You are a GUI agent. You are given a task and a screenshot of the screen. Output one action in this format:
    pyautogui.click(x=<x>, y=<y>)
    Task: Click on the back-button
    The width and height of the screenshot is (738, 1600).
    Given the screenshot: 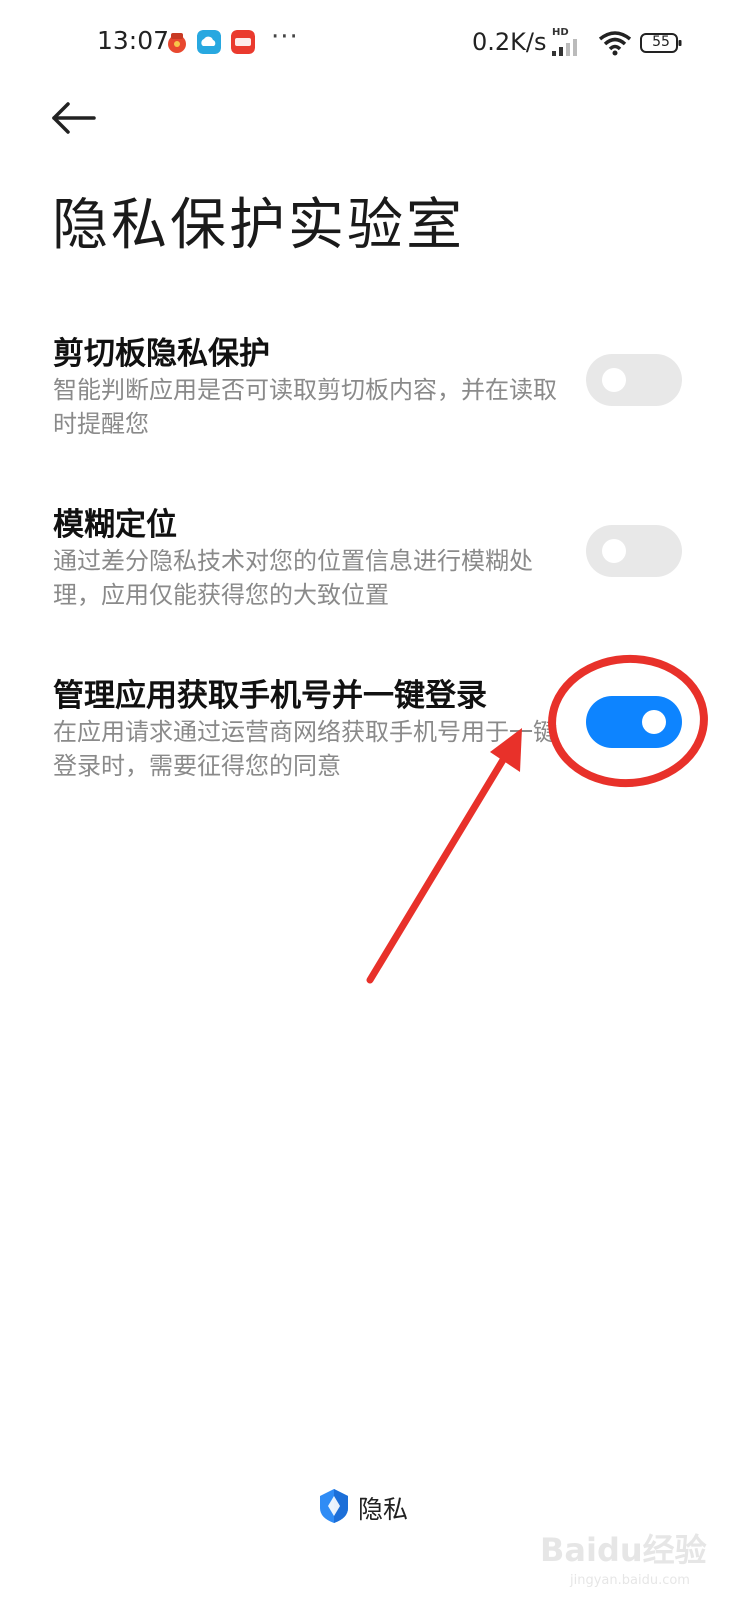 What is the action you would take?
    pyautogui.click(x=75, y=118)
    